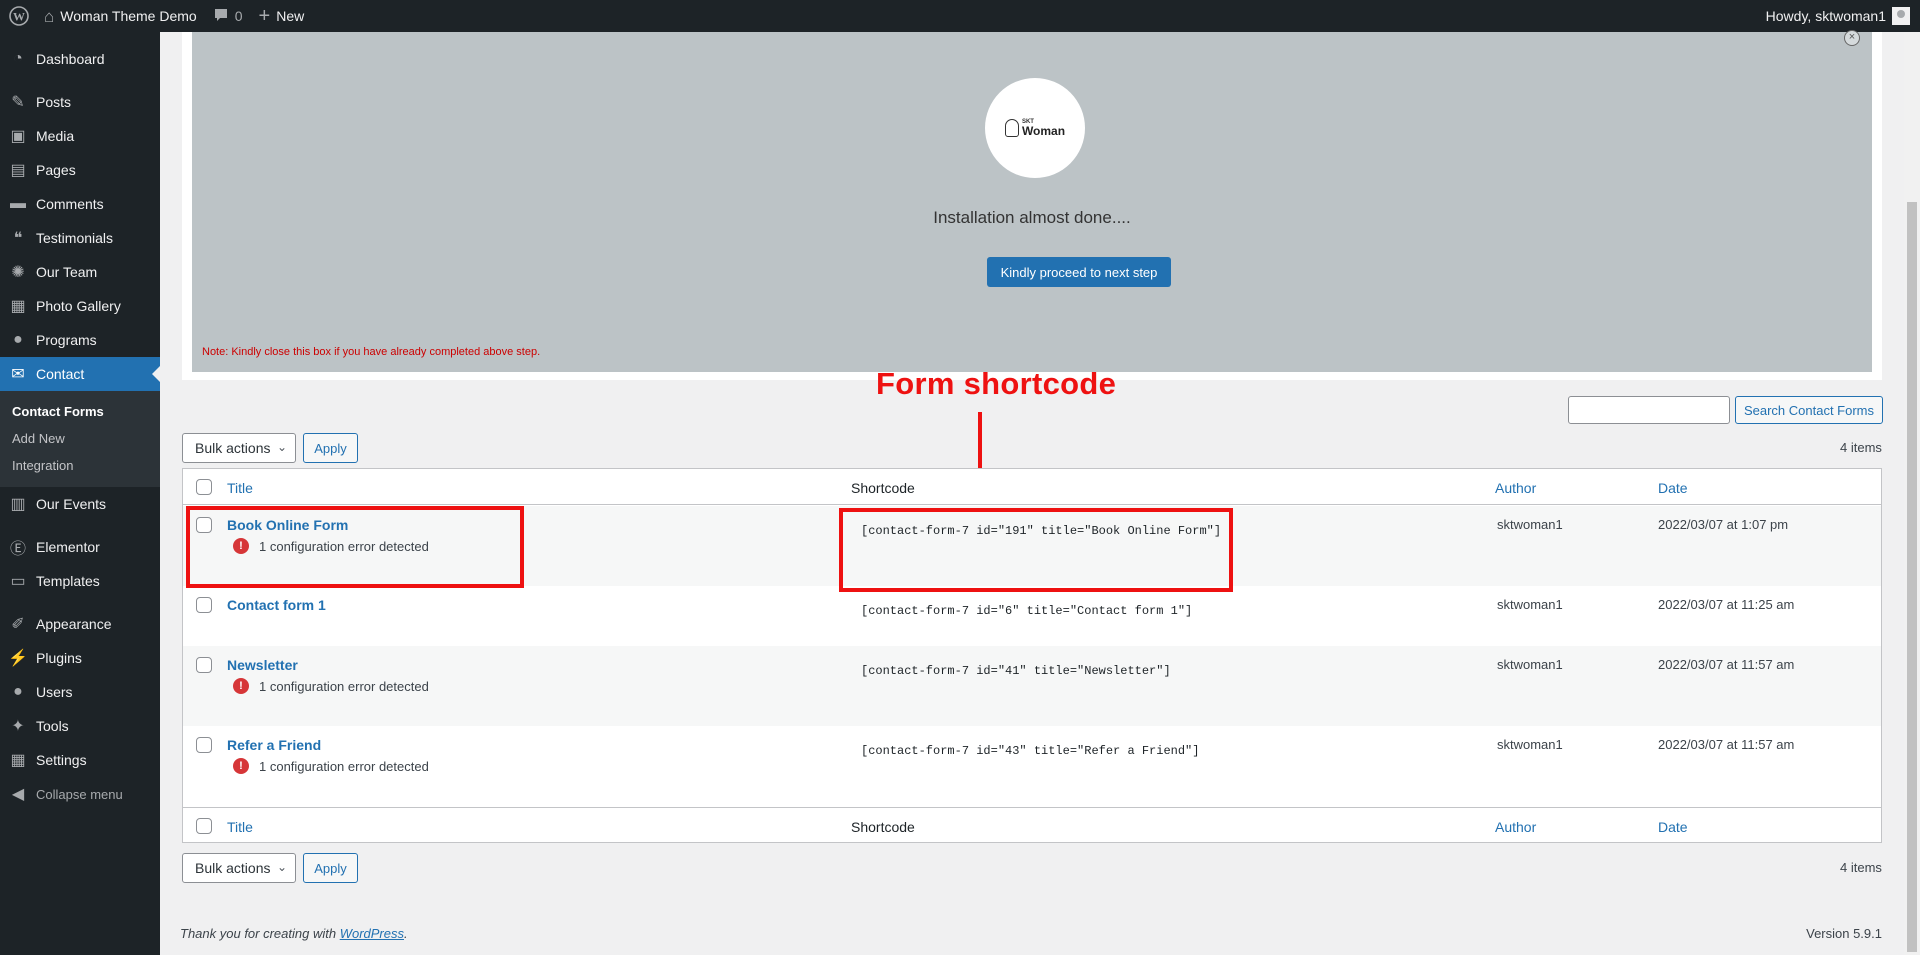 The image size is (1920, 955). Describe the element at coordinates (68, 547) in the screenshot. I see `sidebar-item-label: Elementor` at that location.